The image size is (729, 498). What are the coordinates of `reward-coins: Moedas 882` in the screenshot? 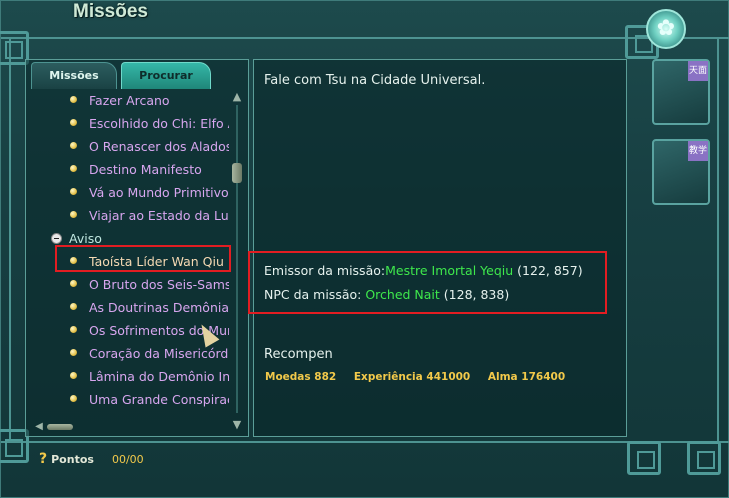 It's located at (301, 377).